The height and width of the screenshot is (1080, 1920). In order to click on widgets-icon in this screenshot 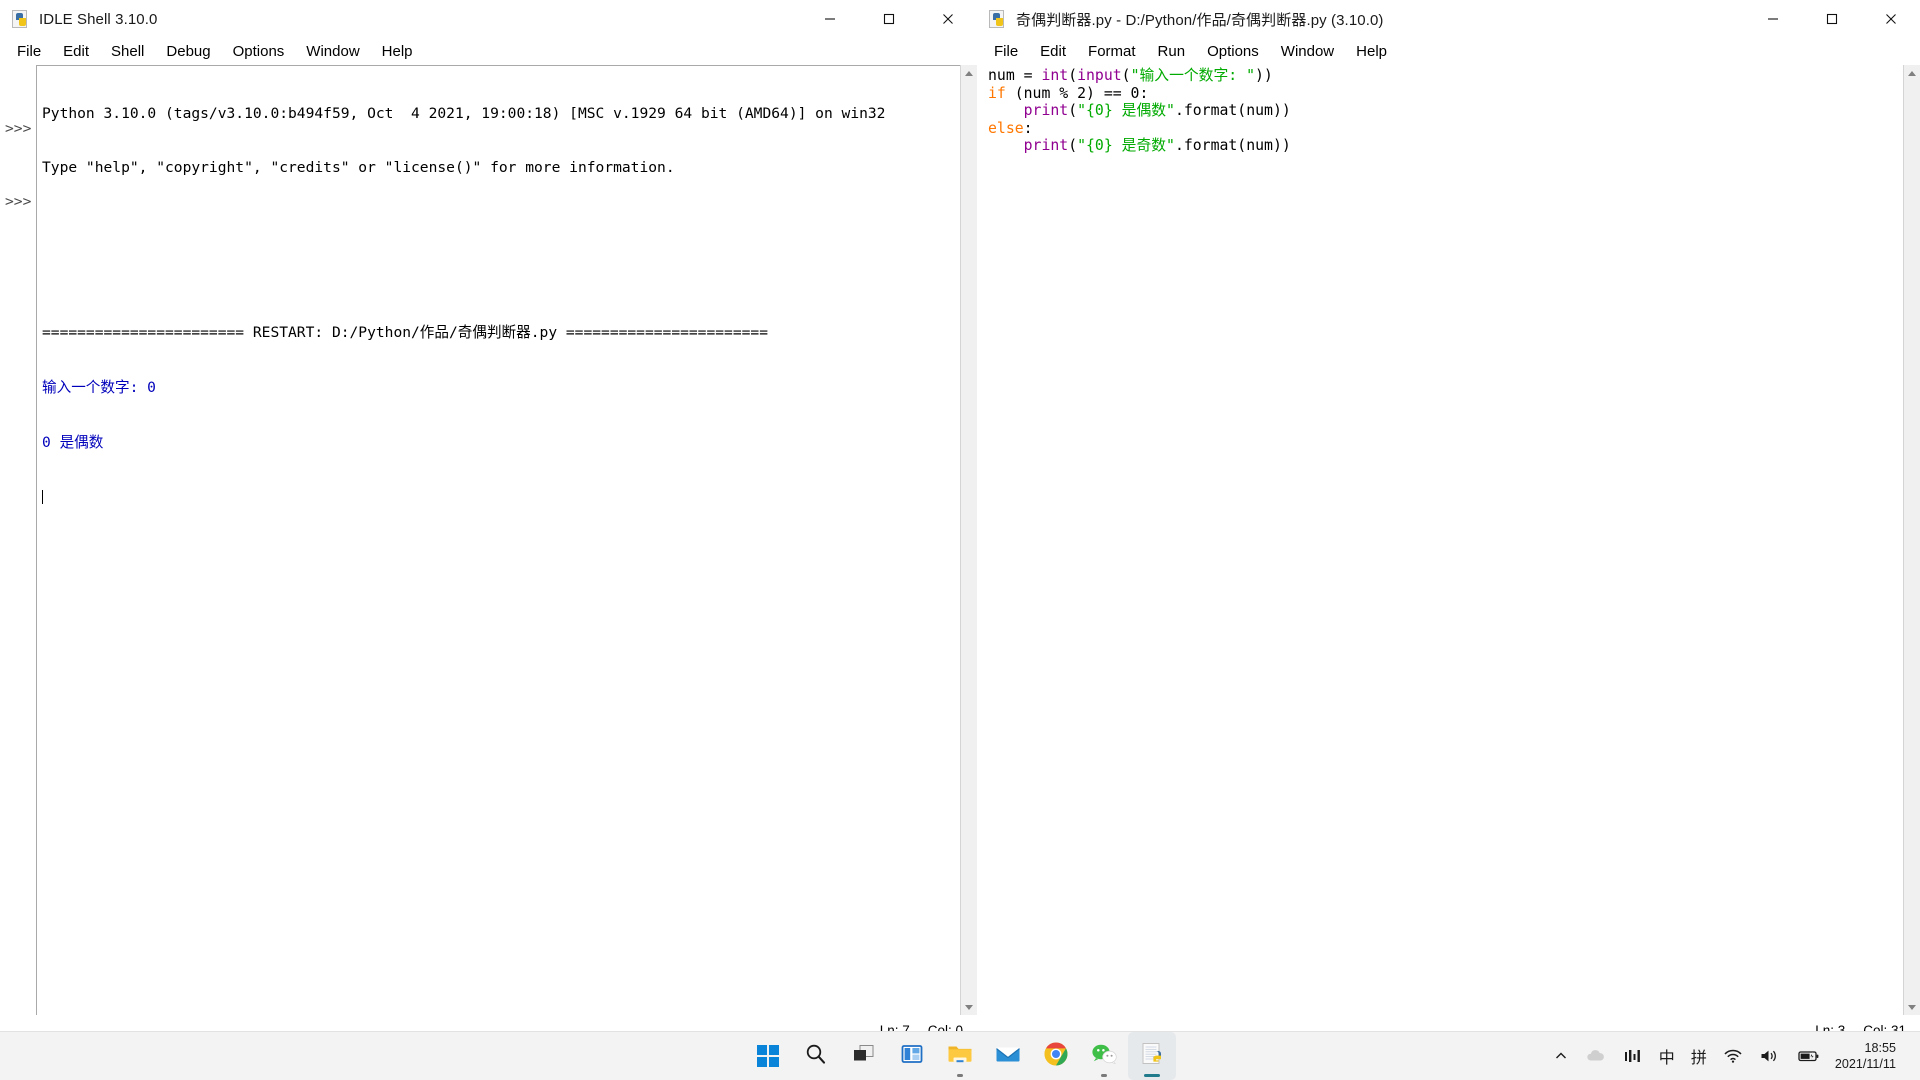, I will do `click(912, 1056)`.